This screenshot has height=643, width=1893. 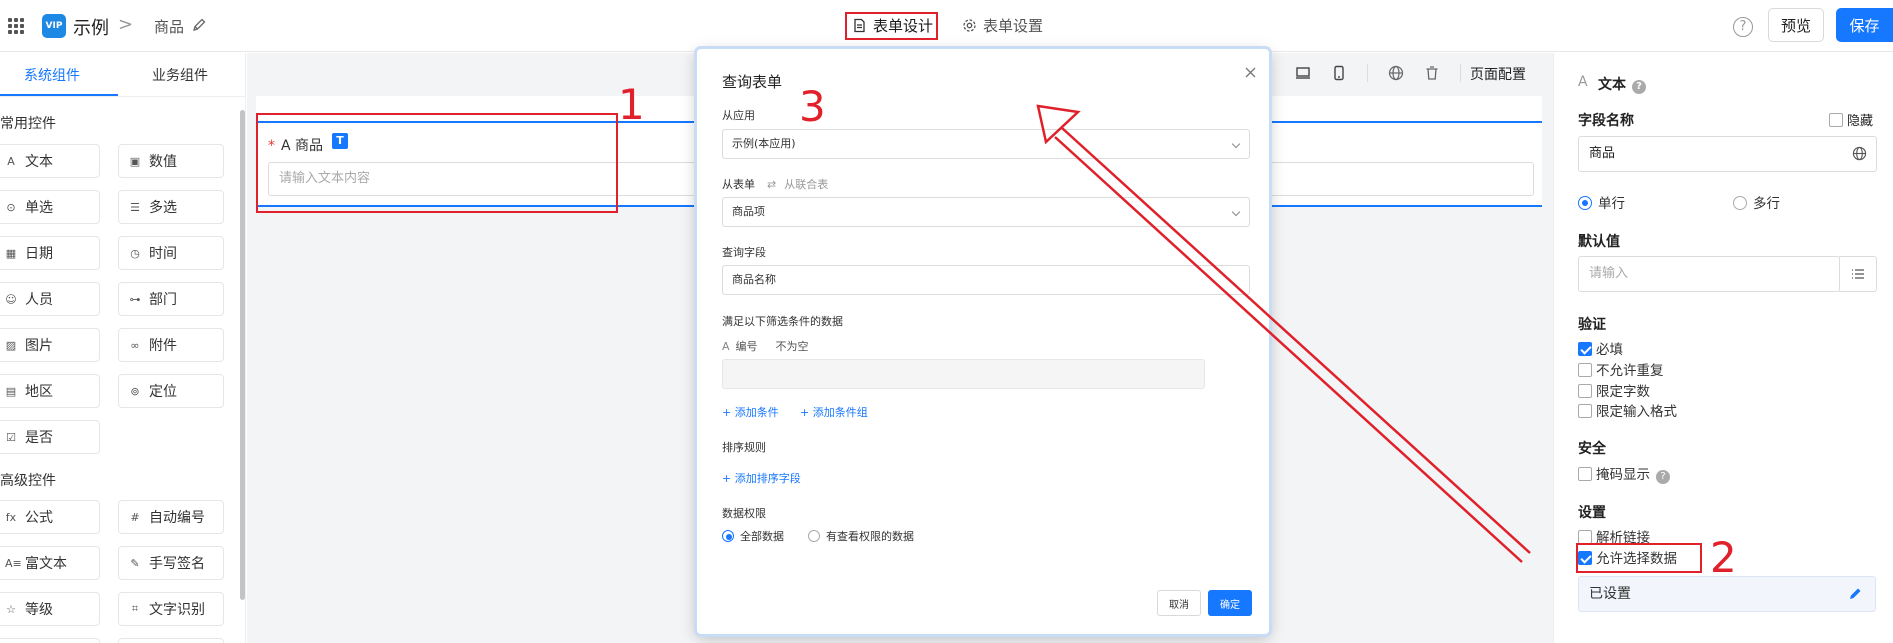 I want to click on query-field-select: 商品名称, so click(x=986, y=280).